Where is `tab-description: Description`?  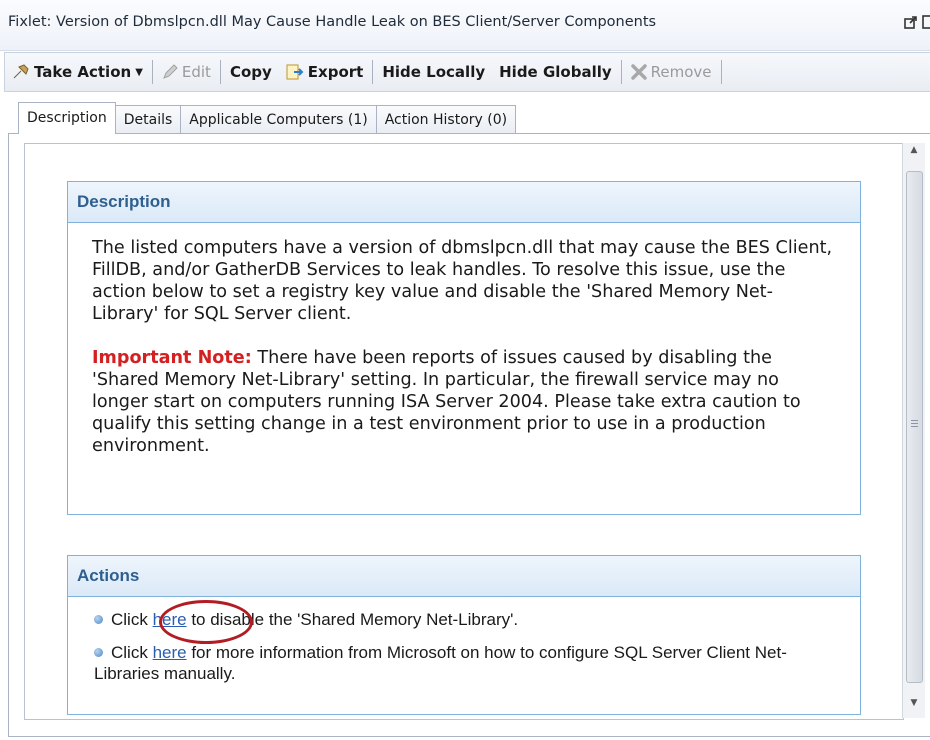
tab-description: Description is located at coordinates (67, 118).